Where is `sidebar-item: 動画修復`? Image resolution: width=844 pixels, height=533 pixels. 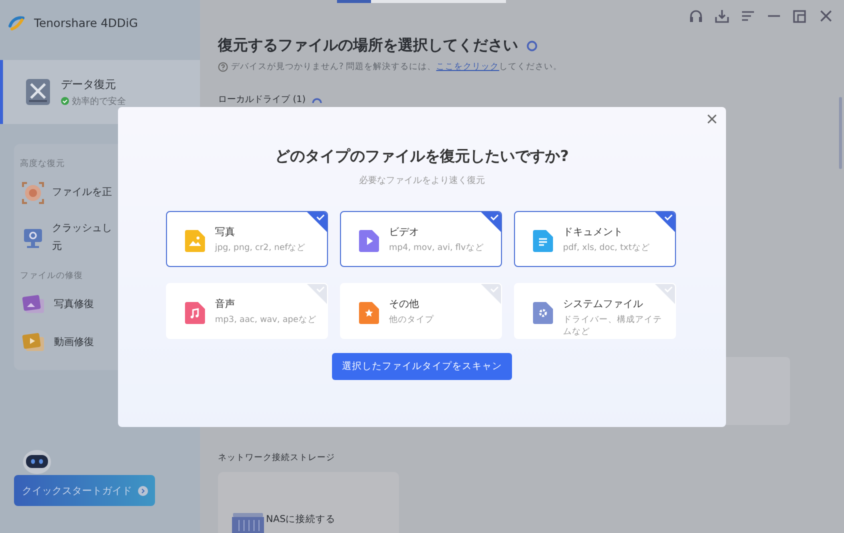 sidebar-item: 動画修復 is located at coordinates (74, 343).